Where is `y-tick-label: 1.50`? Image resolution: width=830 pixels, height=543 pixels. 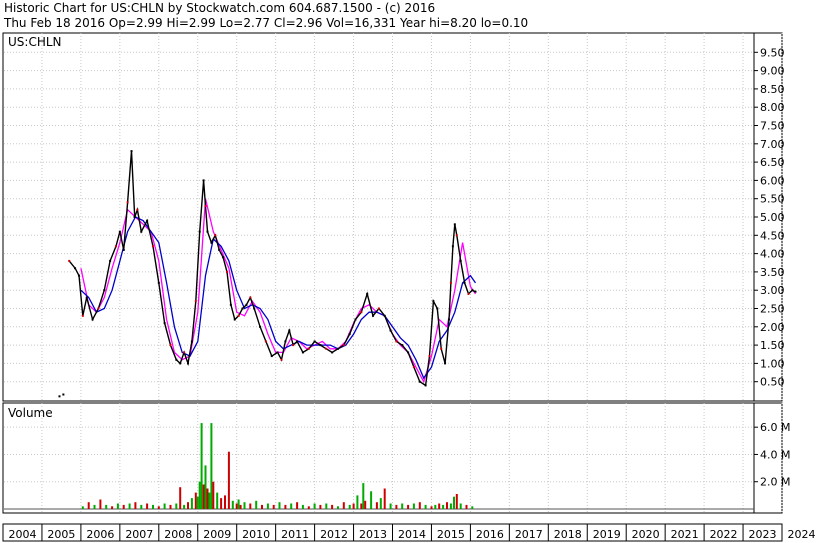
y-tick-label: 1.50 is located at coordinates (772, 345).